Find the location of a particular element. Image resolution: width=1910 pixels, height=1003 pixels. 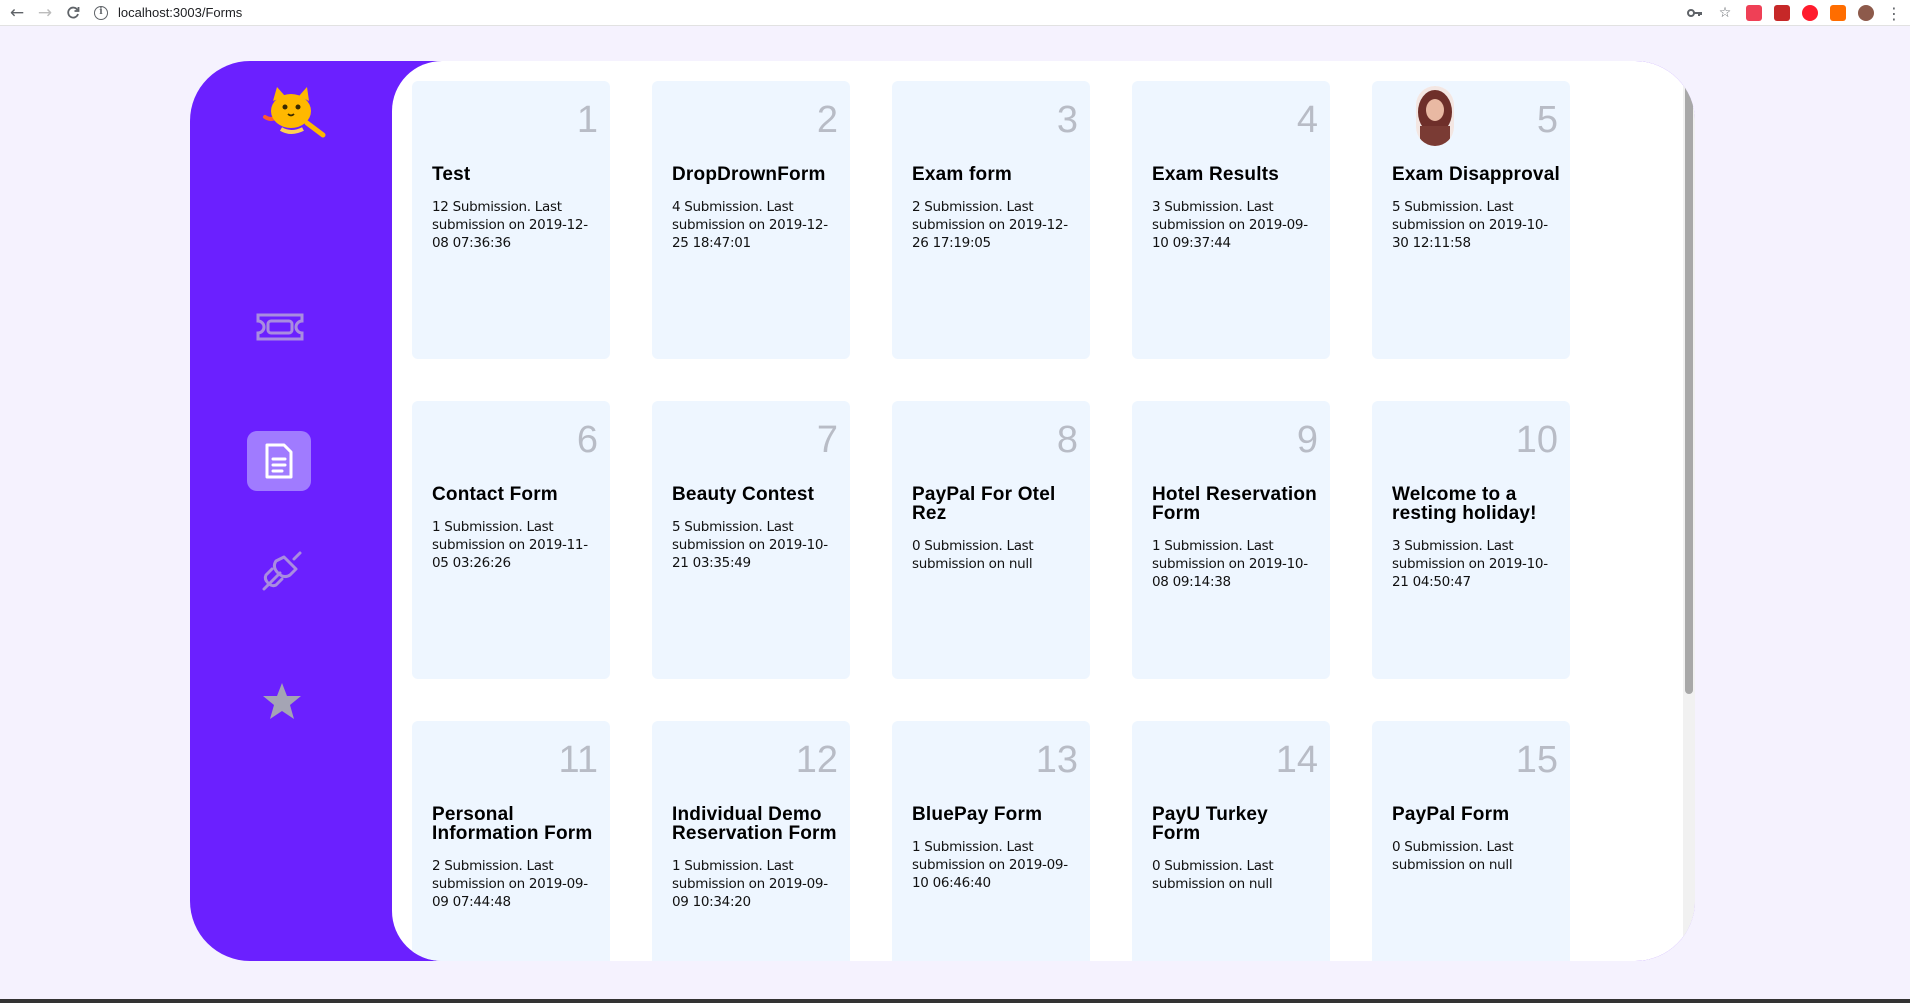

forward-icon: → is located at coordinates (45, 13).